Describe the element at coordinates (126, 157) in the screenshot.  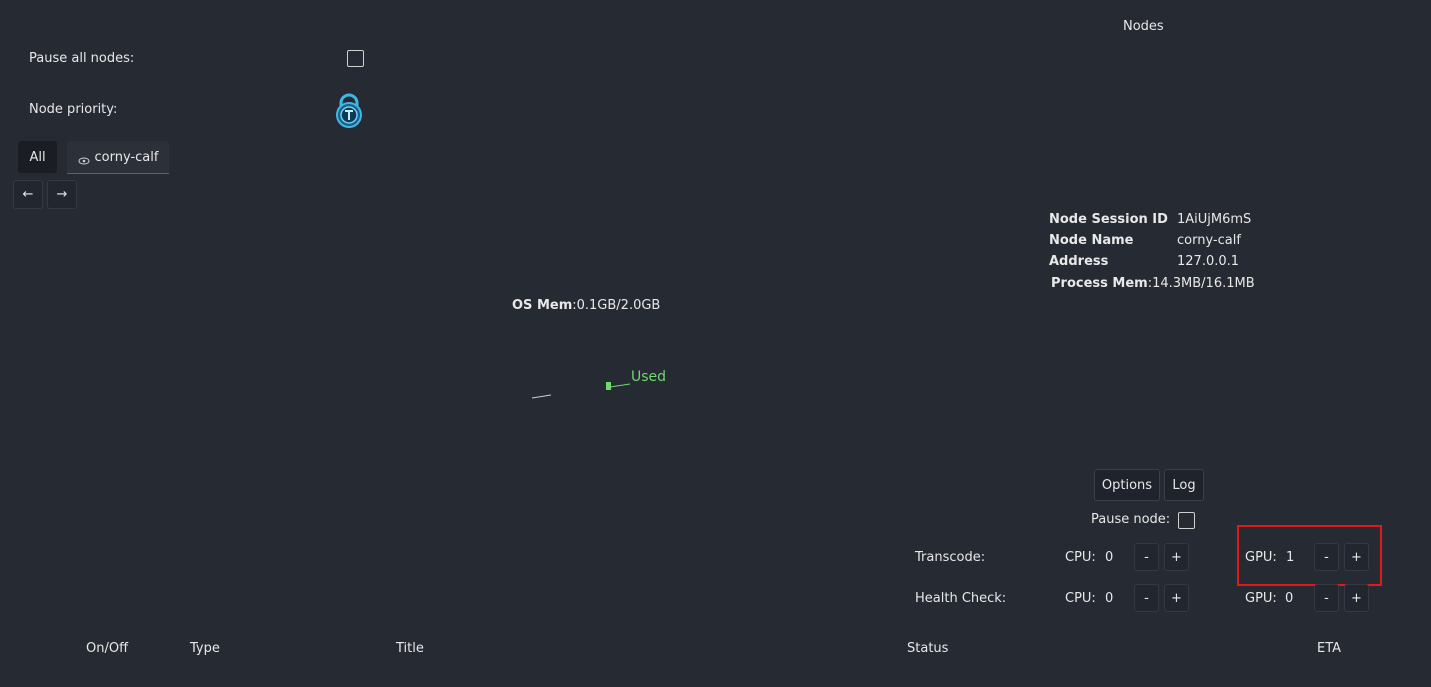
I see `tab-corny-calf-label: corny-calf` at that location.